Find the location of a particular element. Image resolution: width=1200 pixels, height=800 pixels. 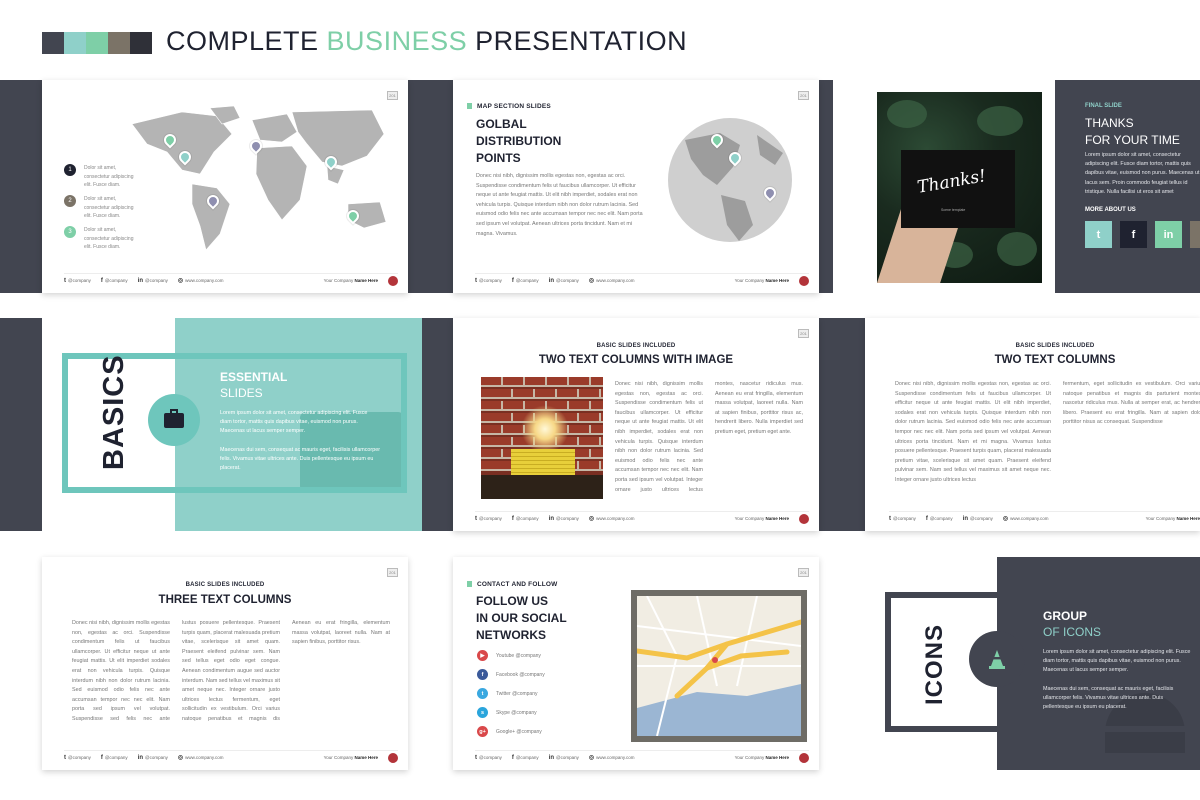

basics-vertical-word: BASICS is located at coordinates (114, 412).